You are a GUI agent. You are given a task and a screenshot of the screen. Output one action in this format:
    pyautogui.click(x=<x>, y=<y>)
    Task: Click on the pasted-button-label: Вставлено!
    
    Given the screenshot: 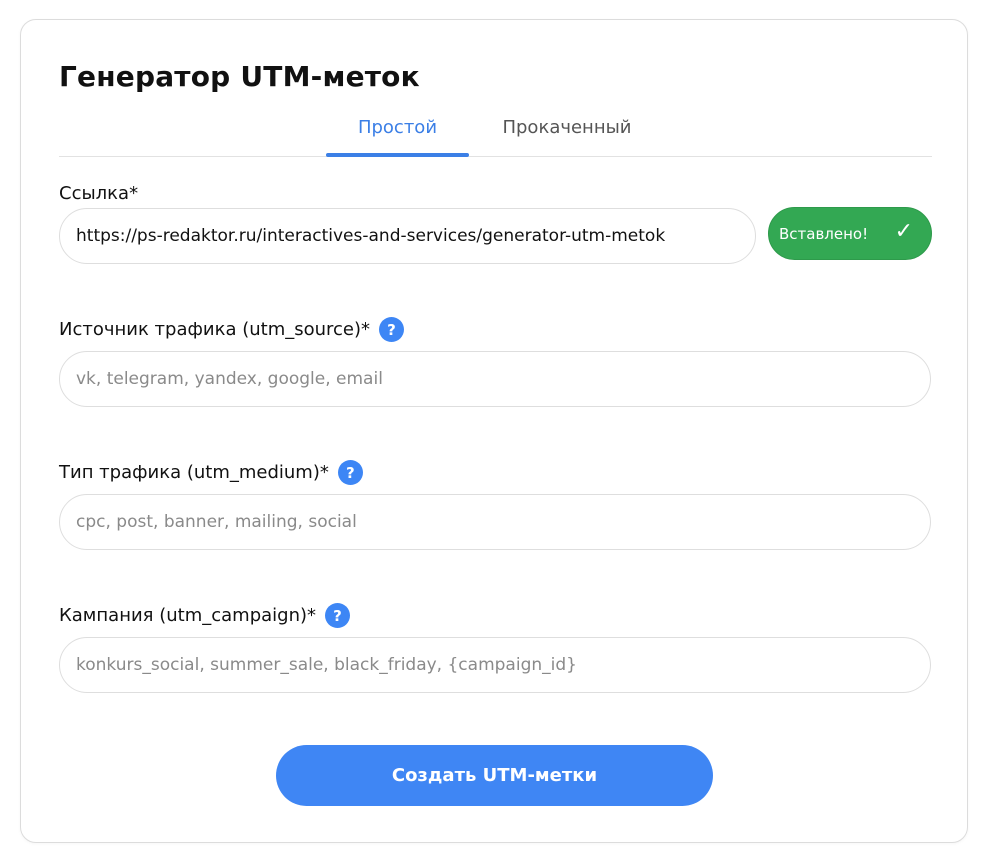 What is the action you would take?
    pyautogui.click(x=824, y=233)
    